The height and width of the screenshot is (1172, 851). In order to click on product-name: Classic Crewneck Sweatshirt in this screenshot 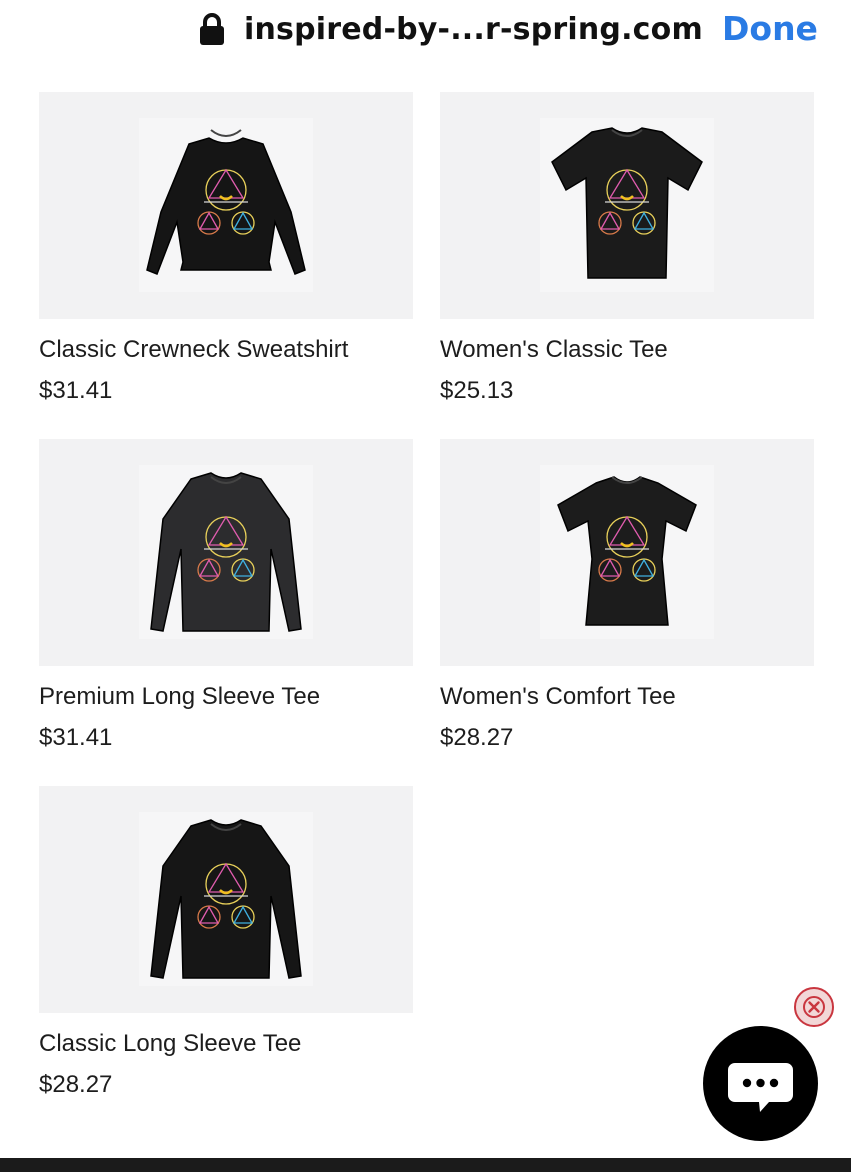, I will do `click(193, 350)`.